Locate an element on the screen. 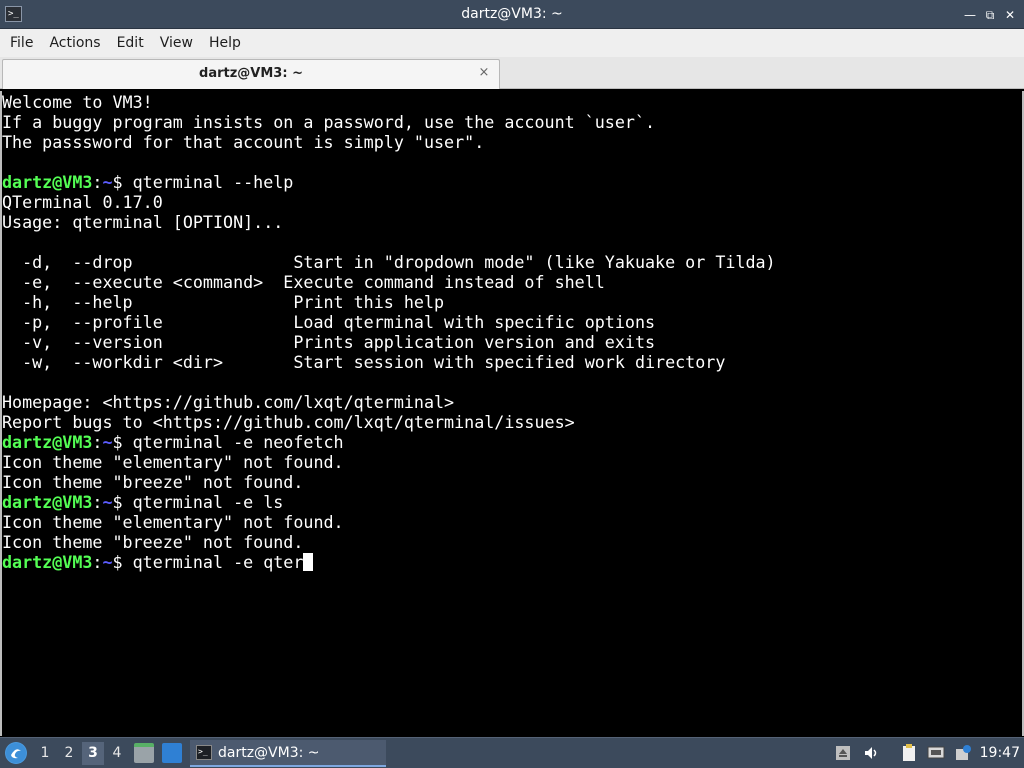 The width and height of the screenshot is (1024, 768). tab-terminal: dartz@VM3: ~ × is located at coordinates (251, 74).